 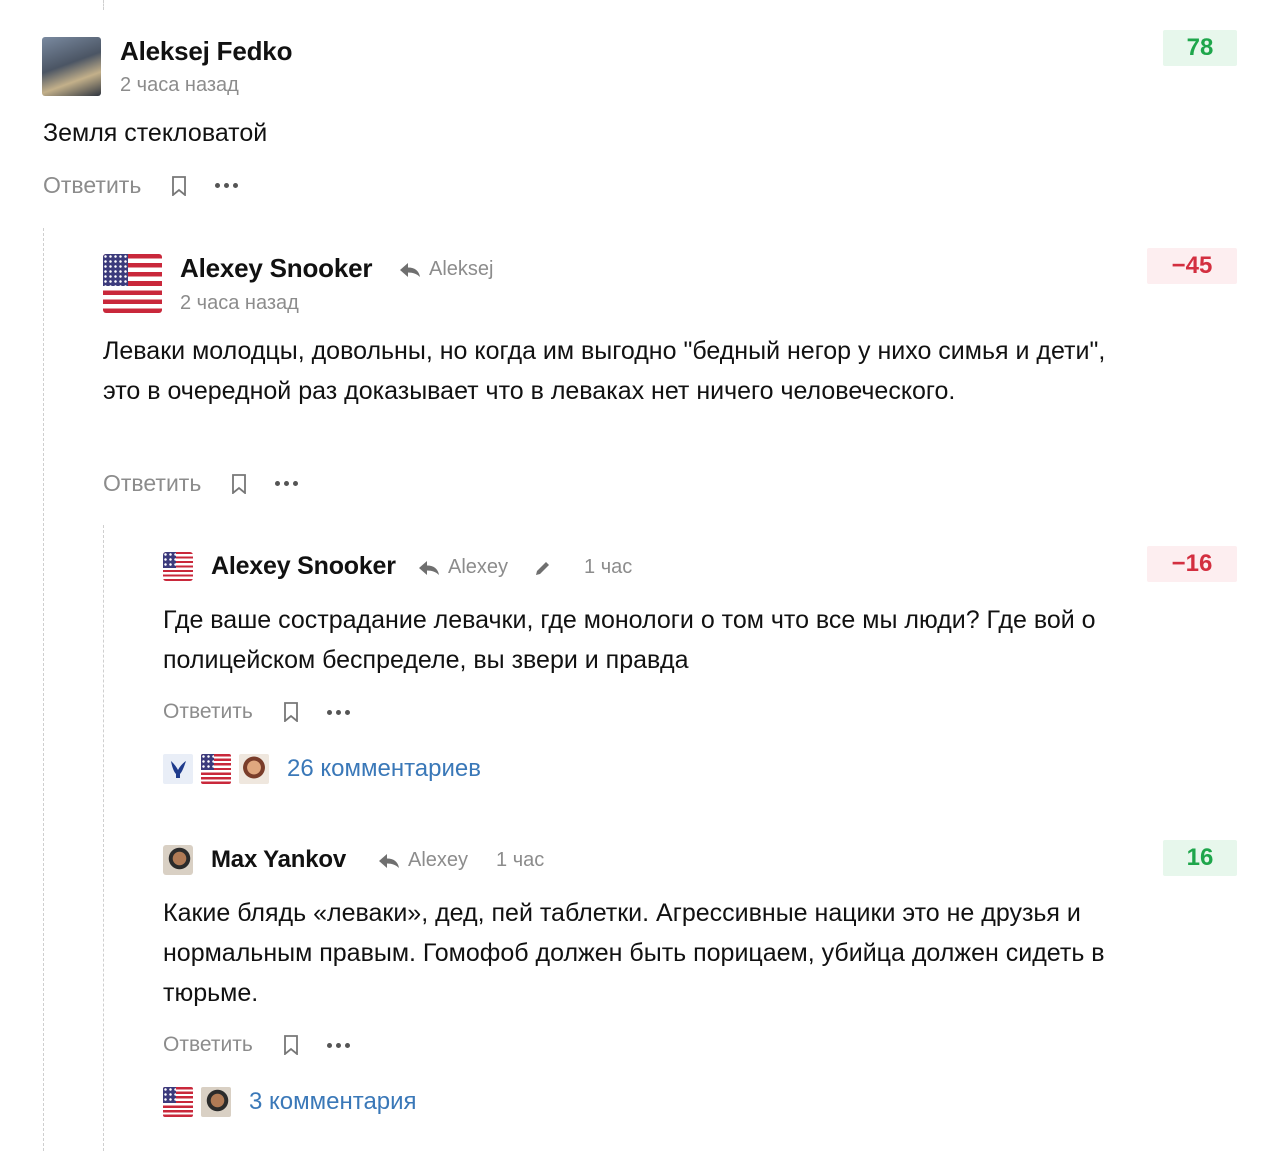 What do you see at coordinates (1192, 564) in the screenshot?
I see `rating-badge: −16` at bounding box center [1192, 564].